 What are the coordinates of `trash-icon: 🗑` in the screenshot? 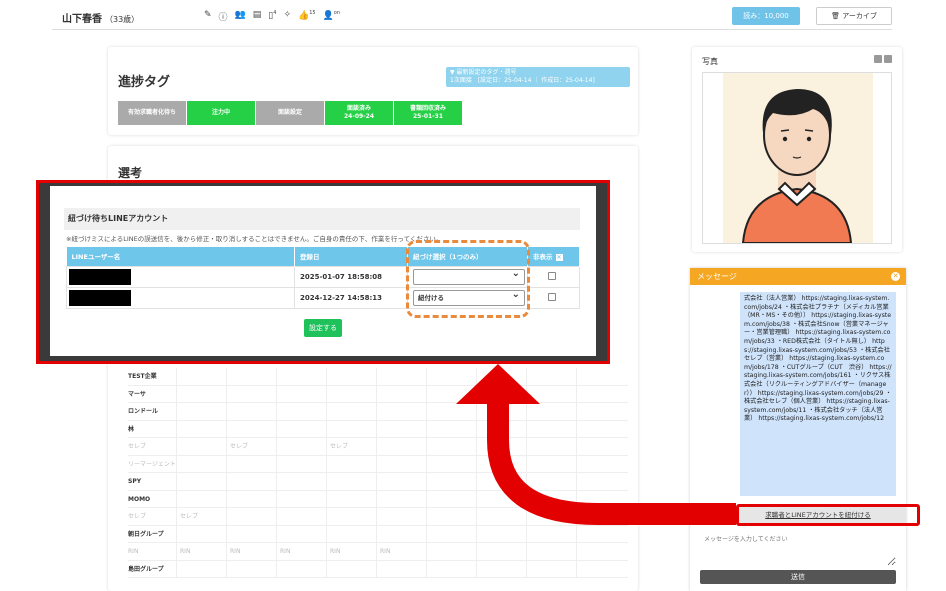 It's located at (836, 16).